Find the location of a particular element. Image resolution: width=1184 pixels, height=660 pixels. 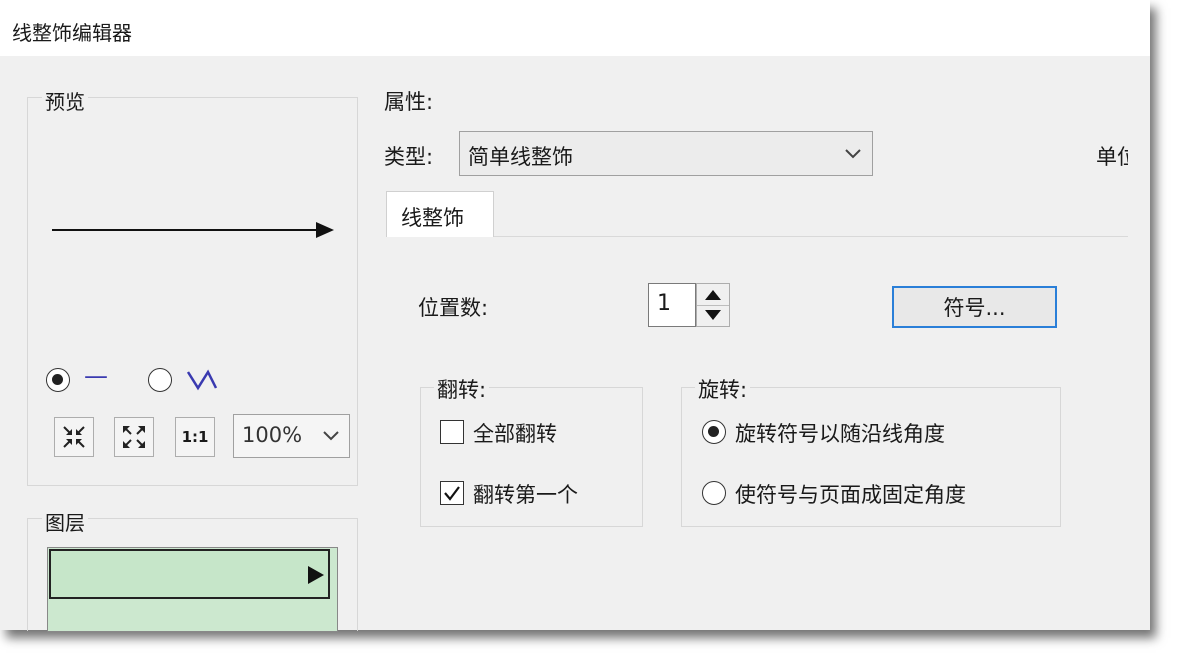

preview-line-arrow is located at coordinates (193, 230).